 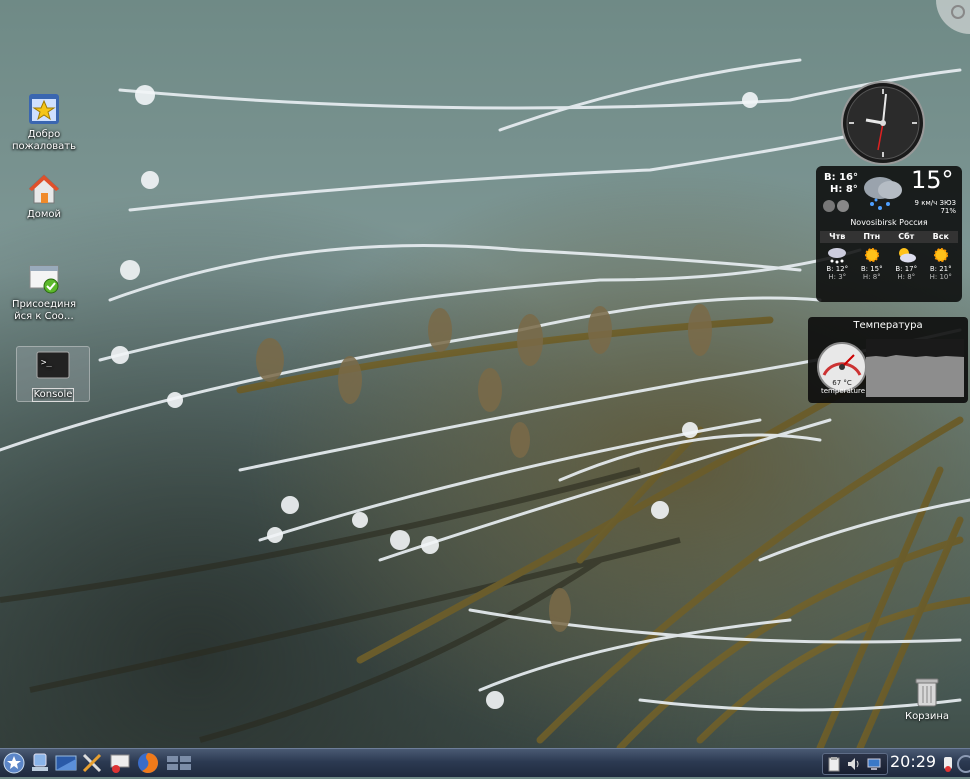 I want to click on community-join-icon, so click(x=44, y=279).